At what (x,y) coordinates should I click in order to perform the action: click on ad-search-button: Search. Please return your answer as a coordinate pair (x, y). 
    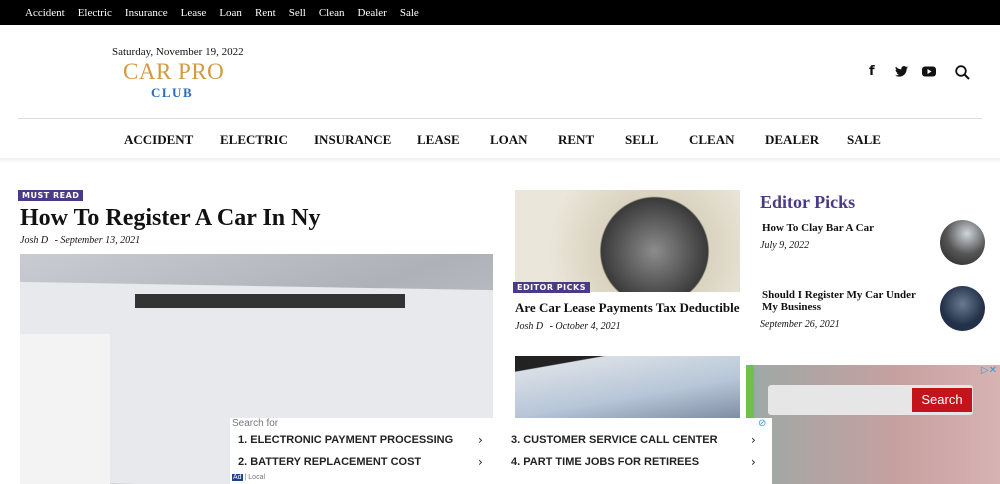
    Looking at the image, I should click on (942, 400).